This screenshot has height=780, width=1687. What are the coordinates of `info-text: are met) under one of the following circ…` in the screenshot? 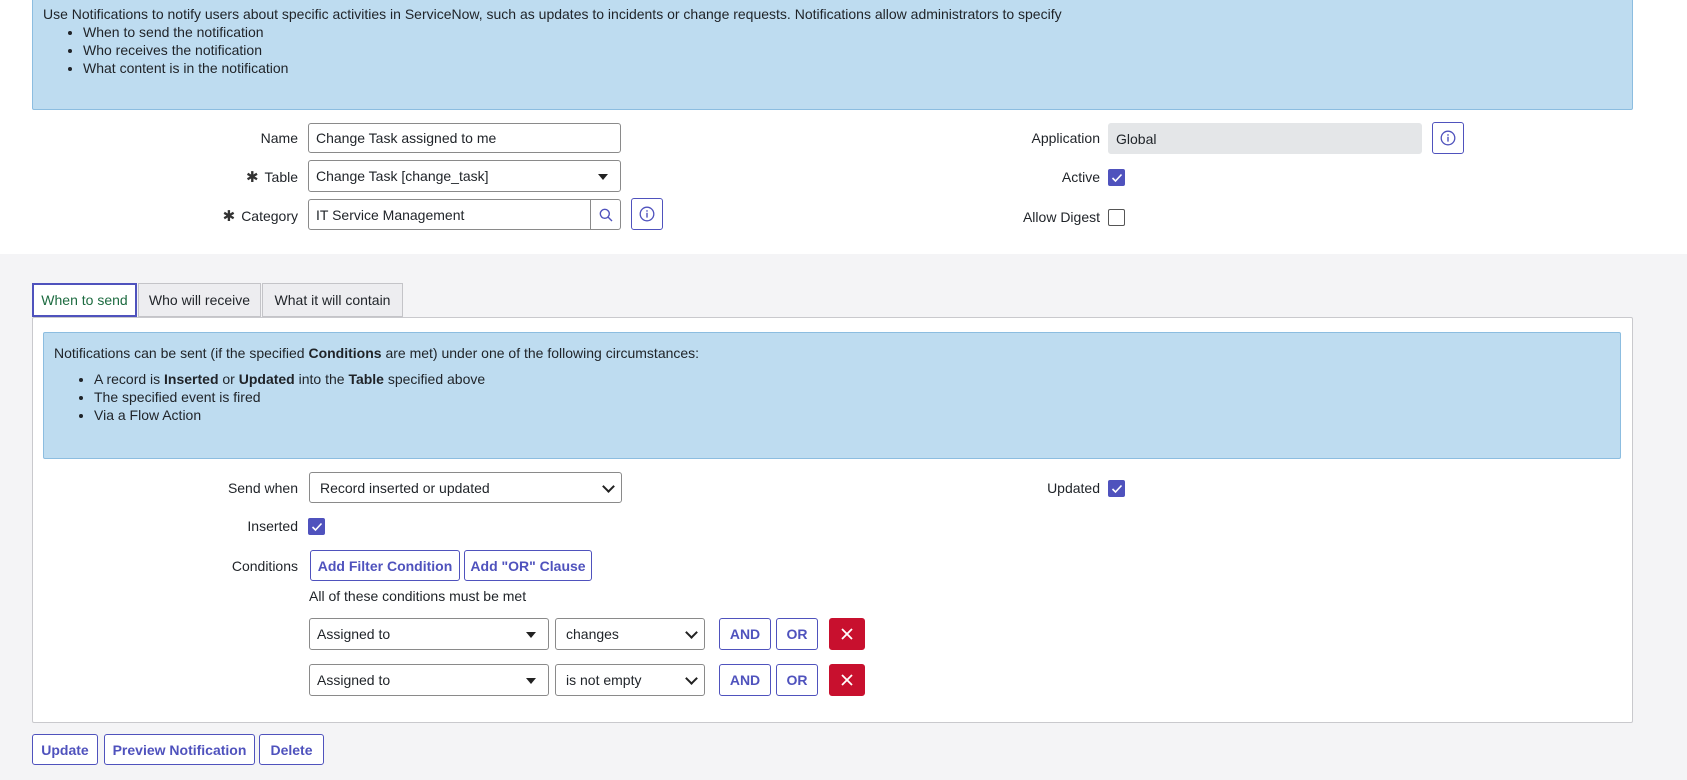 It's located at (540, 353).